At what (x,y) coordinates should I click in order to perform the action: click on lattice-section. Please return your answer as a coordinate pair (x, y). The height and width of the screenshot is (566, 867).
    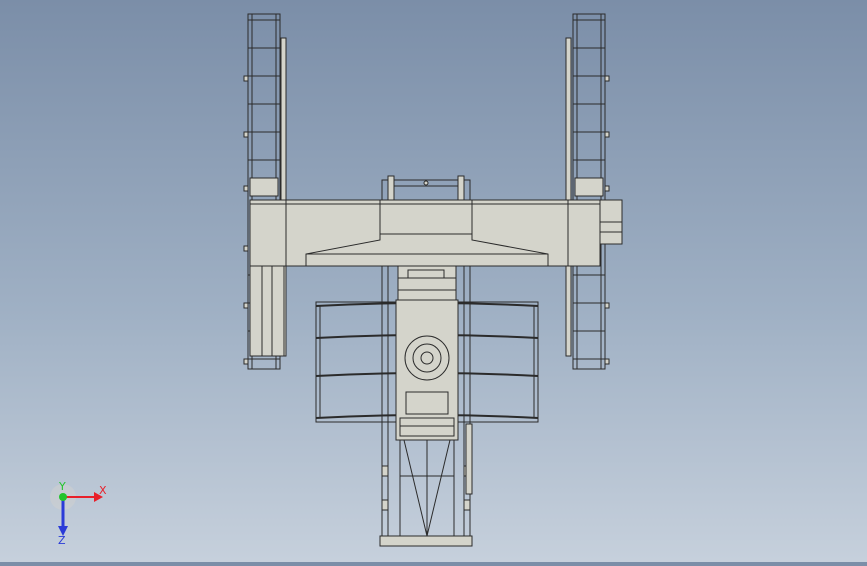
    Looking at the image, I should click on (436, 480).